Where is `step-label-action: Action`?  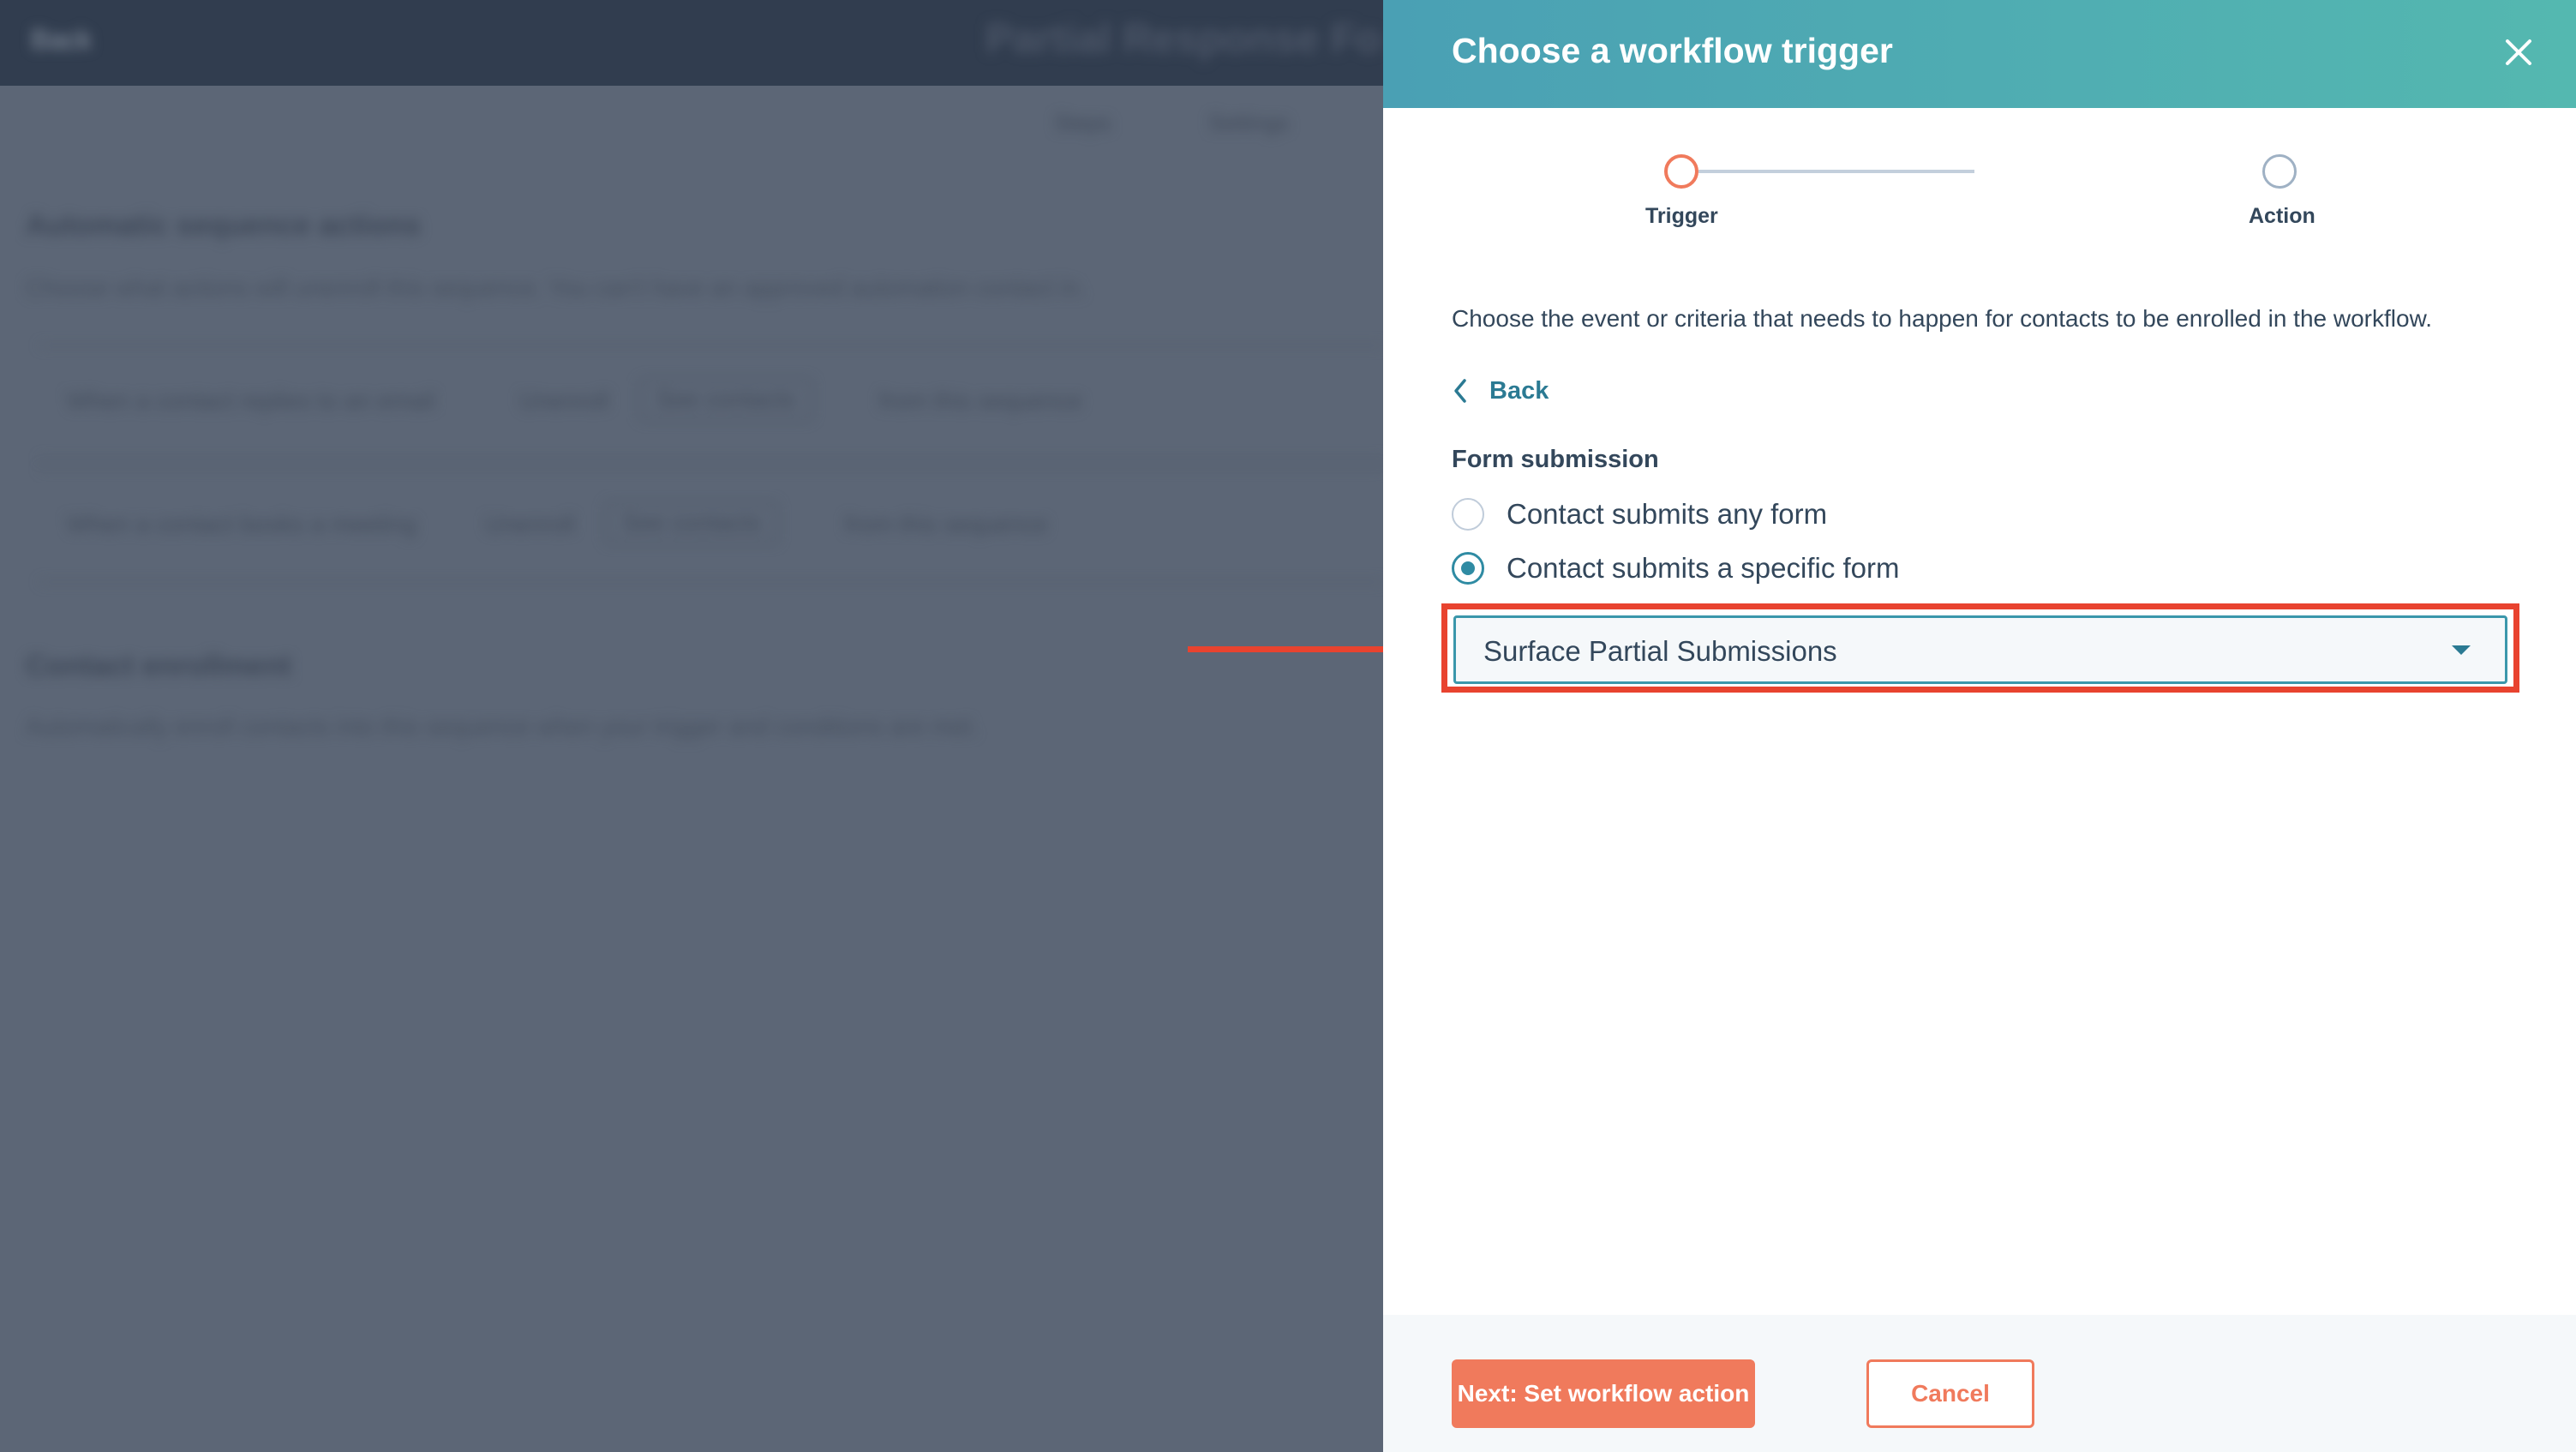
step-label-action: Action is located at coordinates (2282, 216).